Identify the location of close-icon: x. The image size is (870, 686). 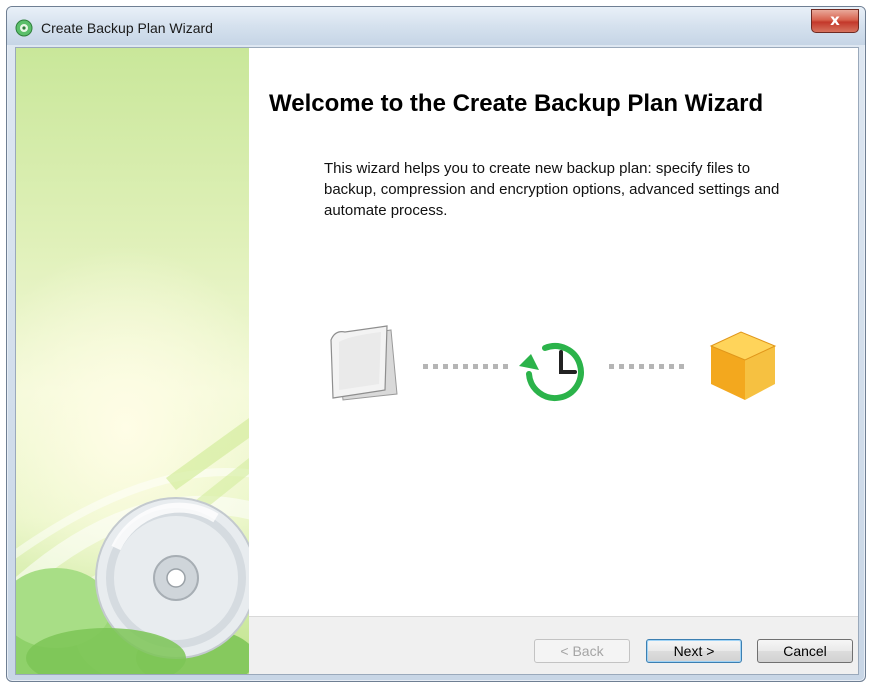
(835, 20).